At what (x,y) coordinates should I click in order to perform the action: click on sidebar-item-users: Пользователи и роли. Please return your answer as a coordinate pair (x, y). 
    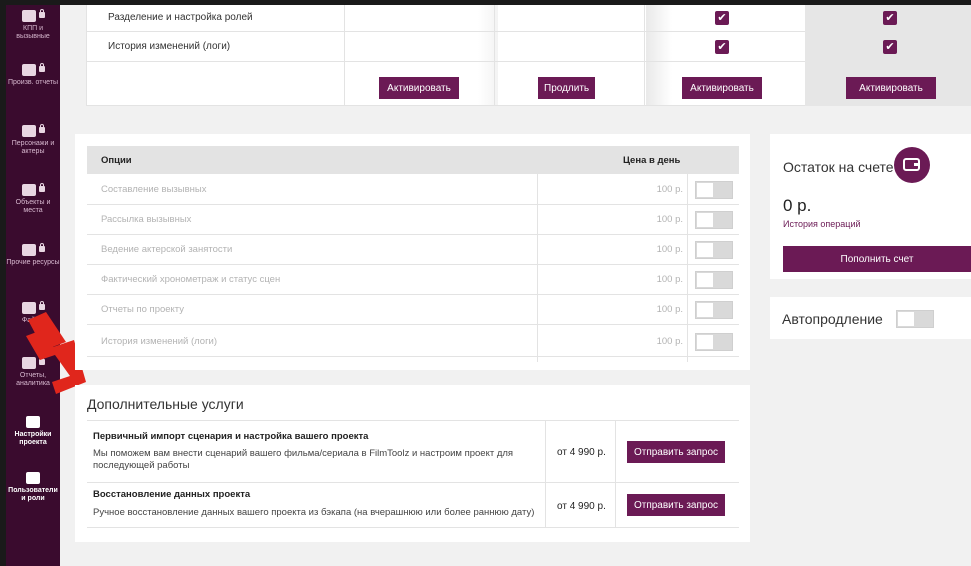
    Looking at the image, I should click on (33, 487).